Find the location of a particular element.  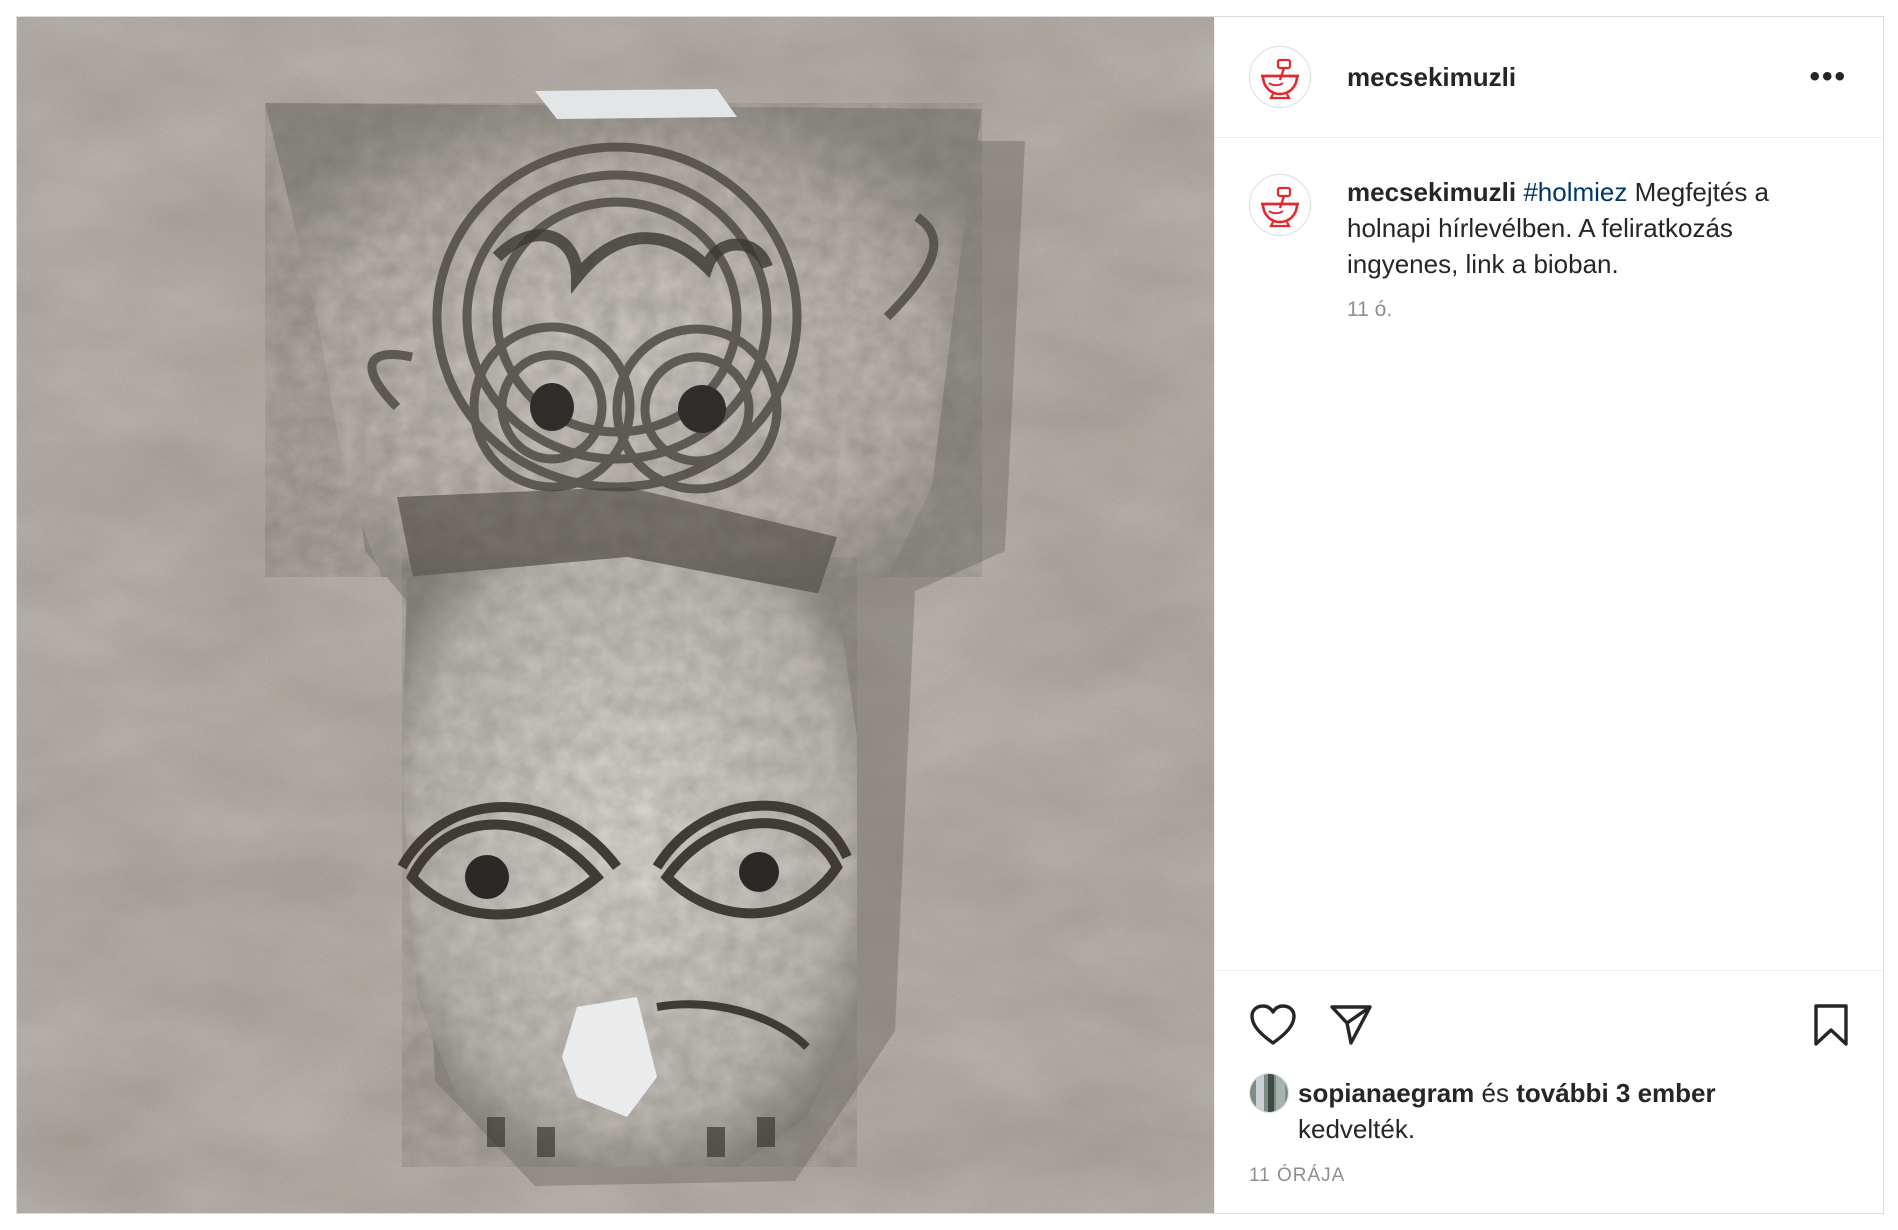

heart-icon is located at coordinates (1273, 1024).